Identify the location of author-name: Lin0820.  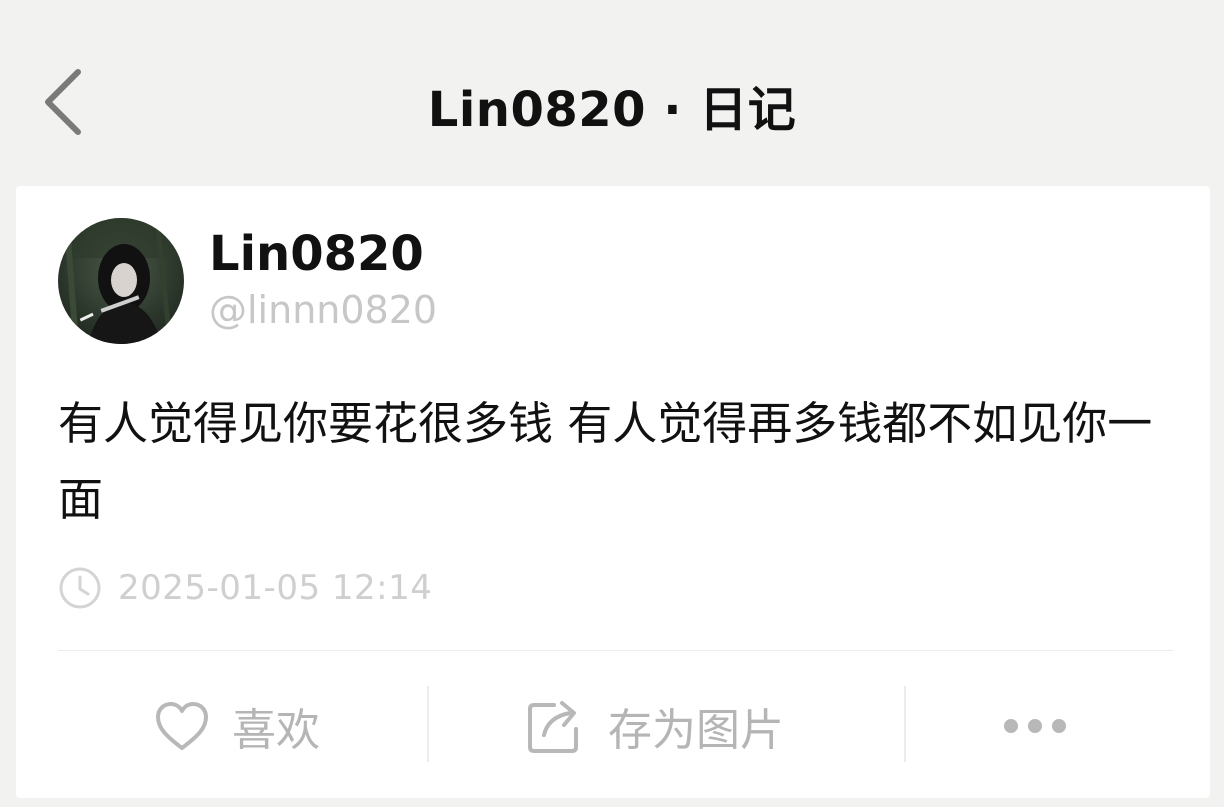
(316, 254).